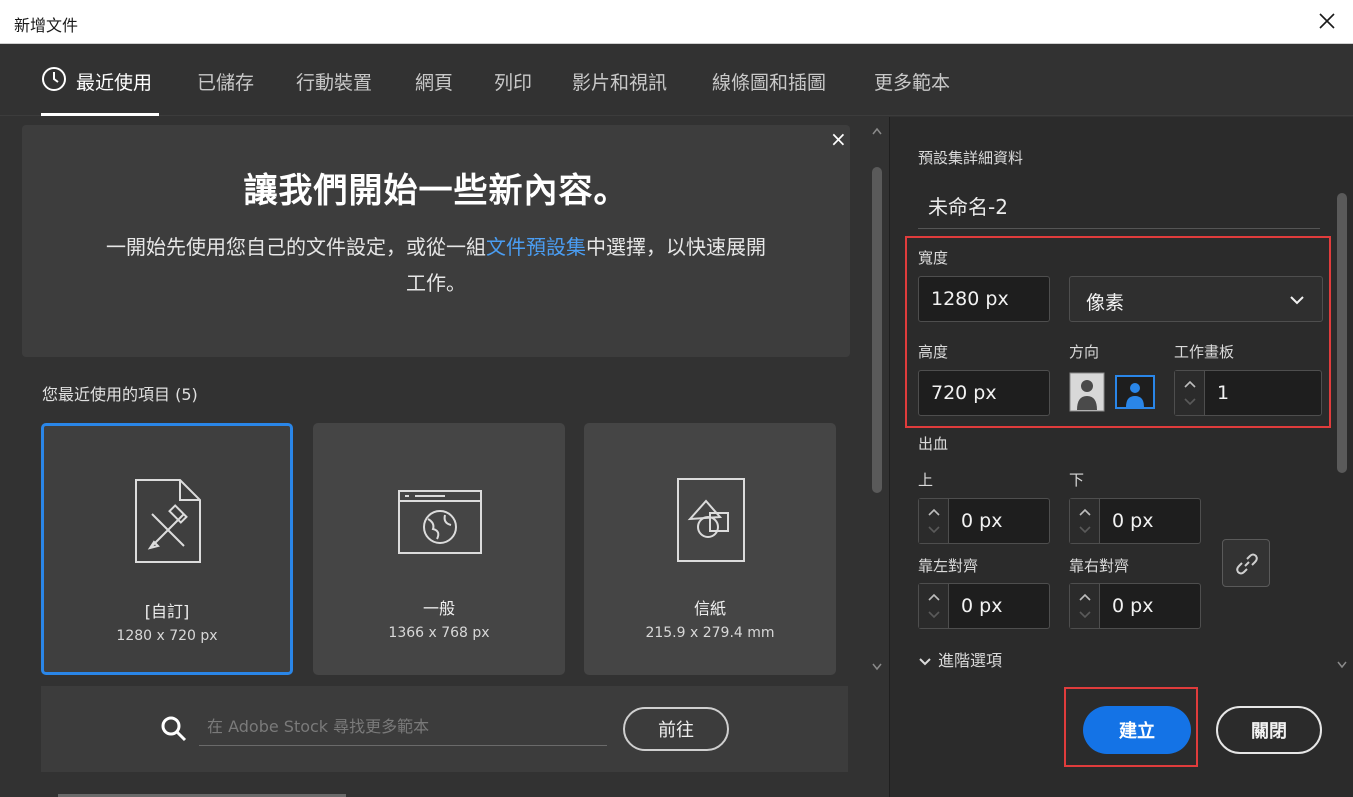 This screenshot has height=797, width=1353. Describe the element at coordinates (877, 131) in the screenshot. I see `scroll-up-icon` at that location.